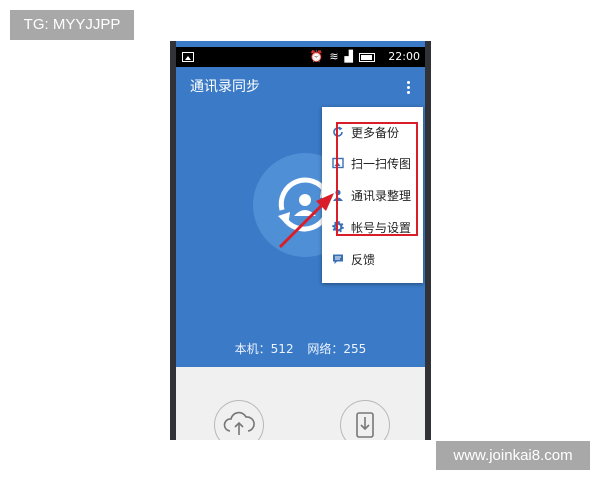 This screenshot has height=480, width=600. I want to click on overflow-menu-icon, so click(409, 88).